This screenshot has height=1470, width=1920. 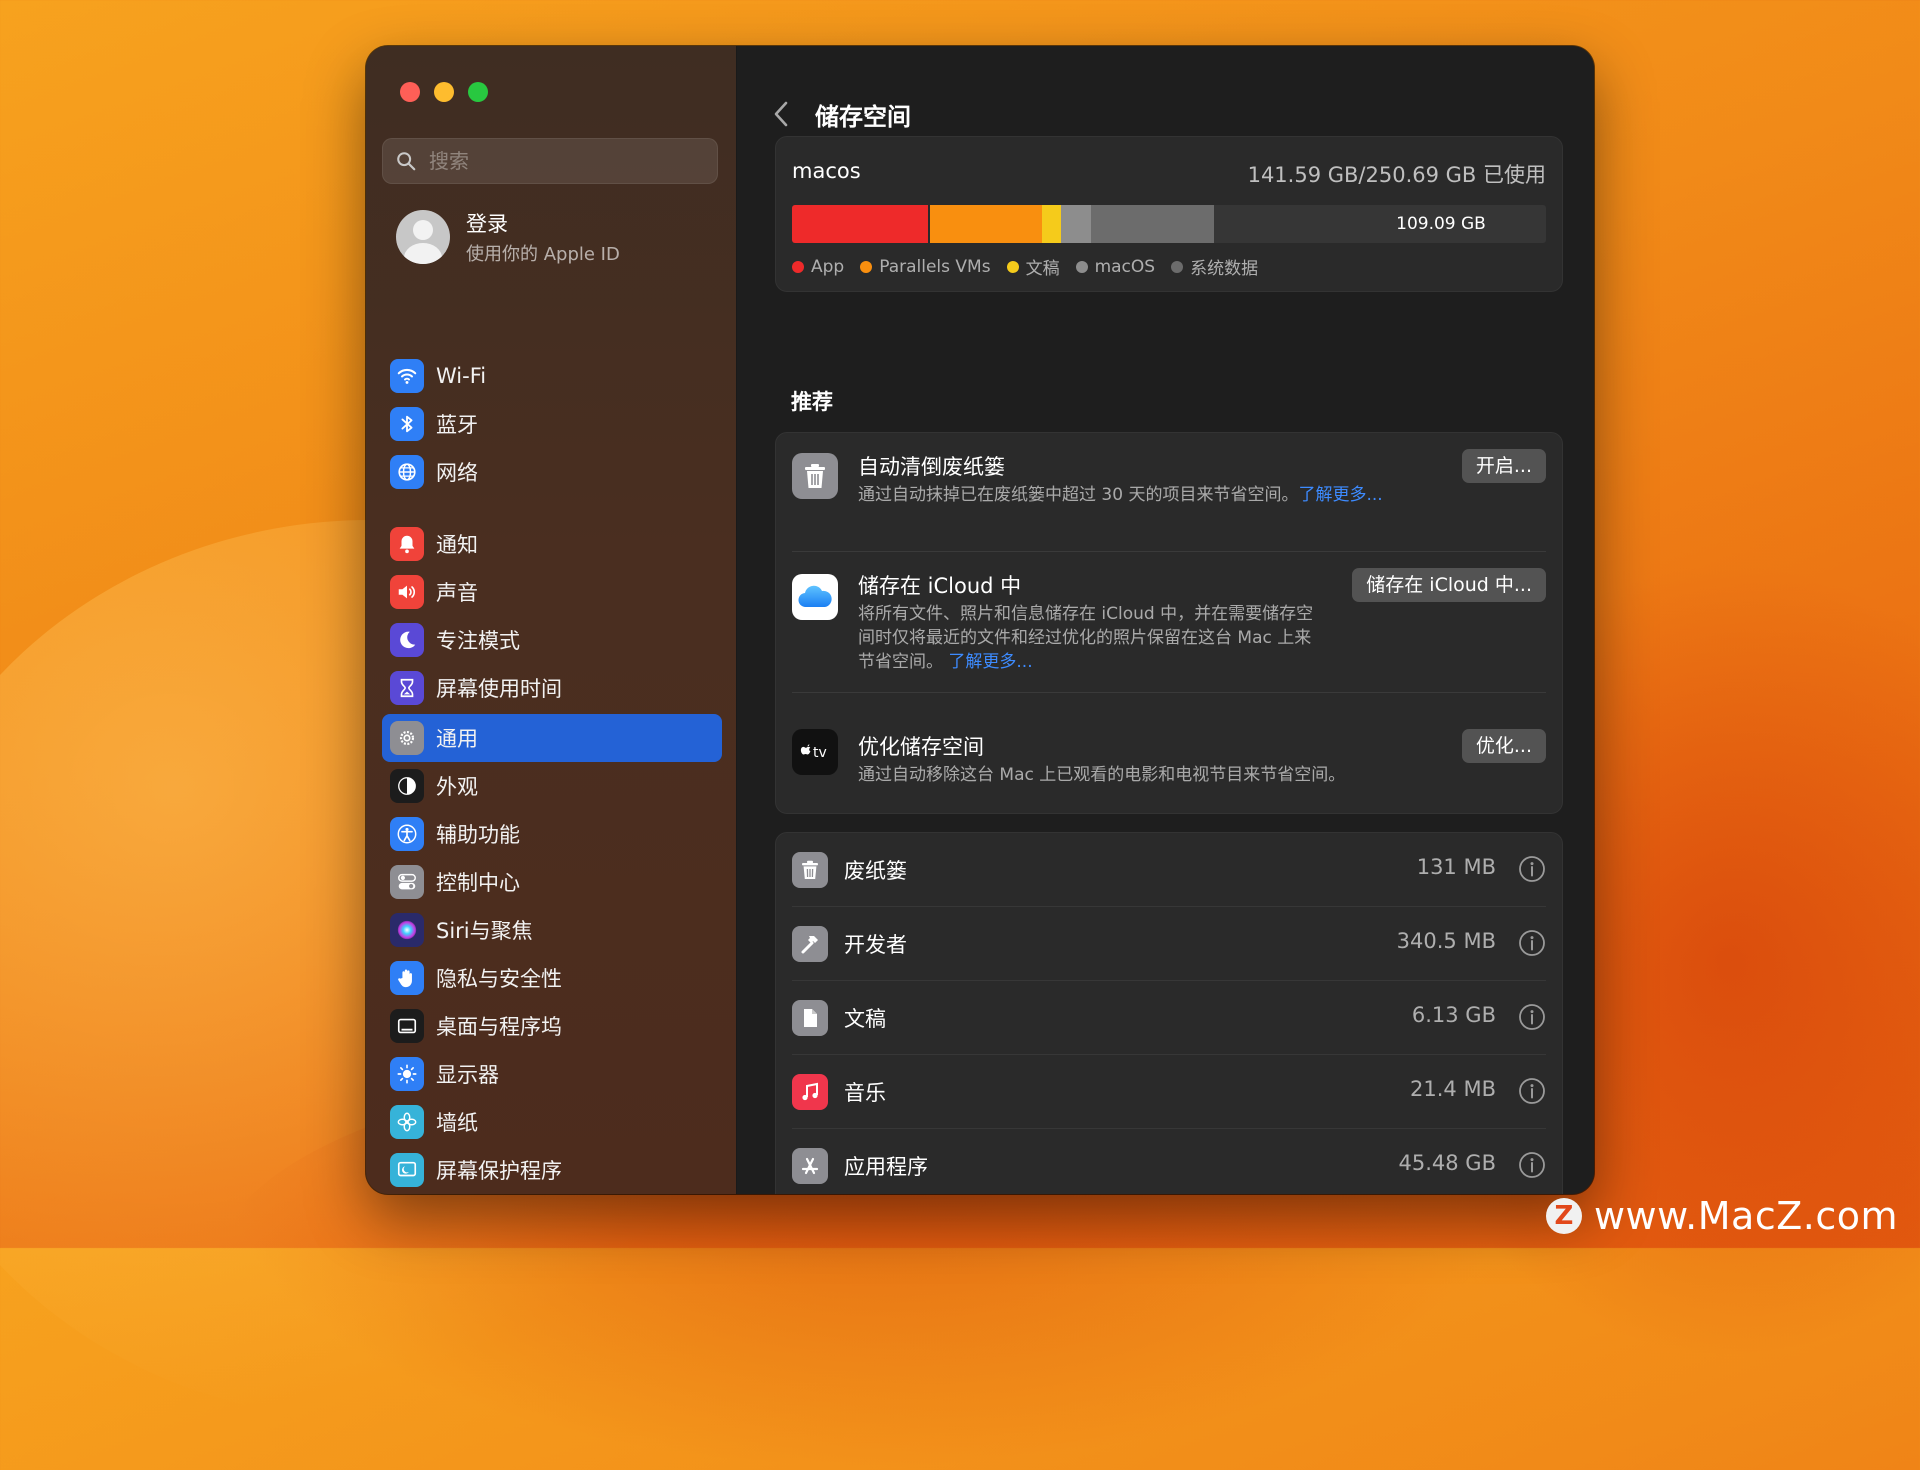 I want to click on sidebar-item-bluetooth: 蓝牙, so click(x=552, y=424).